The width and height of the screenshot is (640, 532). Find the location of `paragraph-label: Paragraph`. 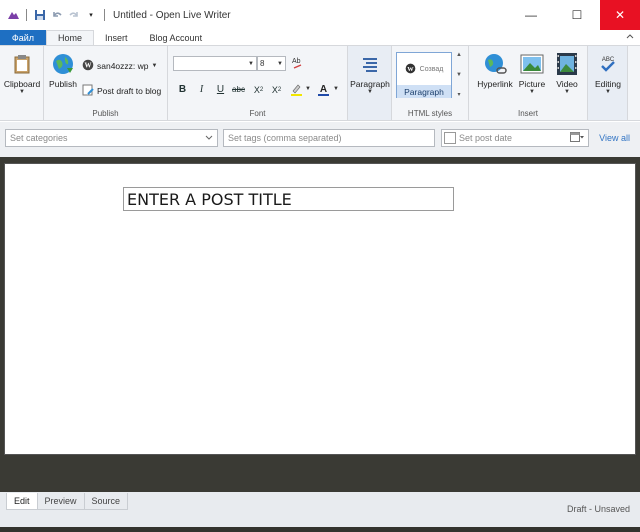

paragraph-label: Paragraph is located at coordinates (370, 84).